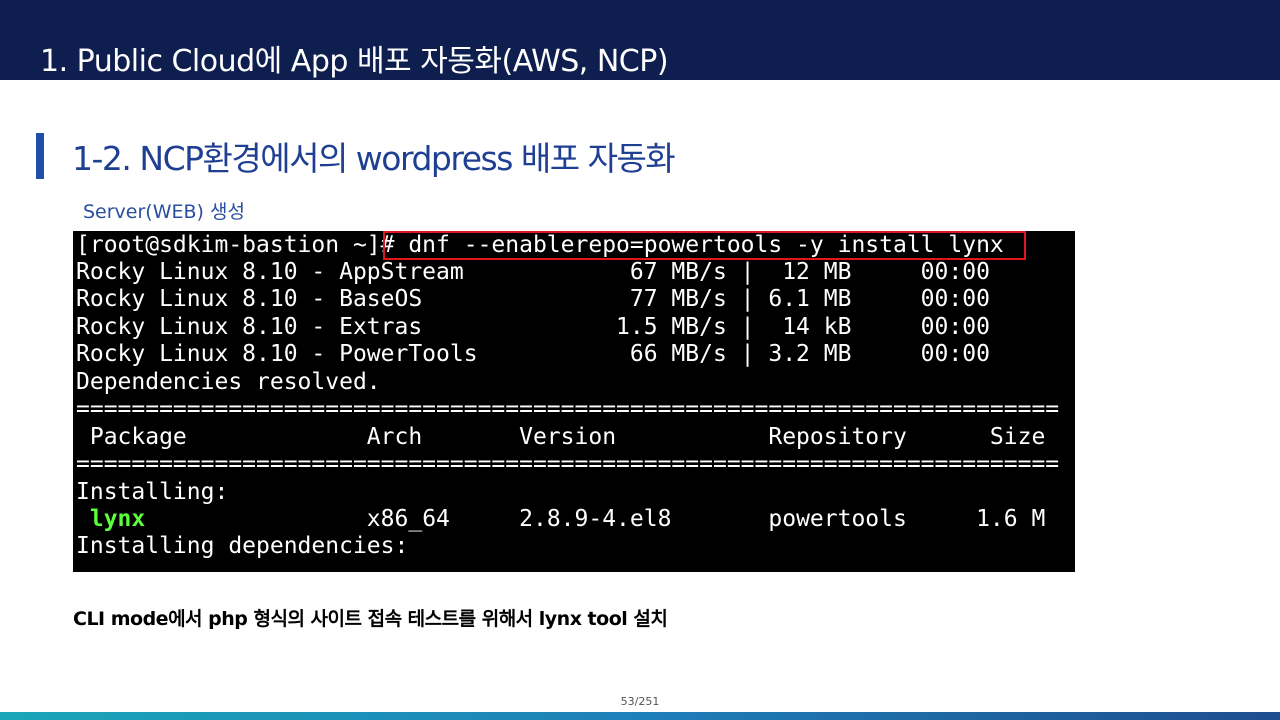 This screenshot has height=720, width=1280. I want to click on terminal-indent, so click(83, 519).